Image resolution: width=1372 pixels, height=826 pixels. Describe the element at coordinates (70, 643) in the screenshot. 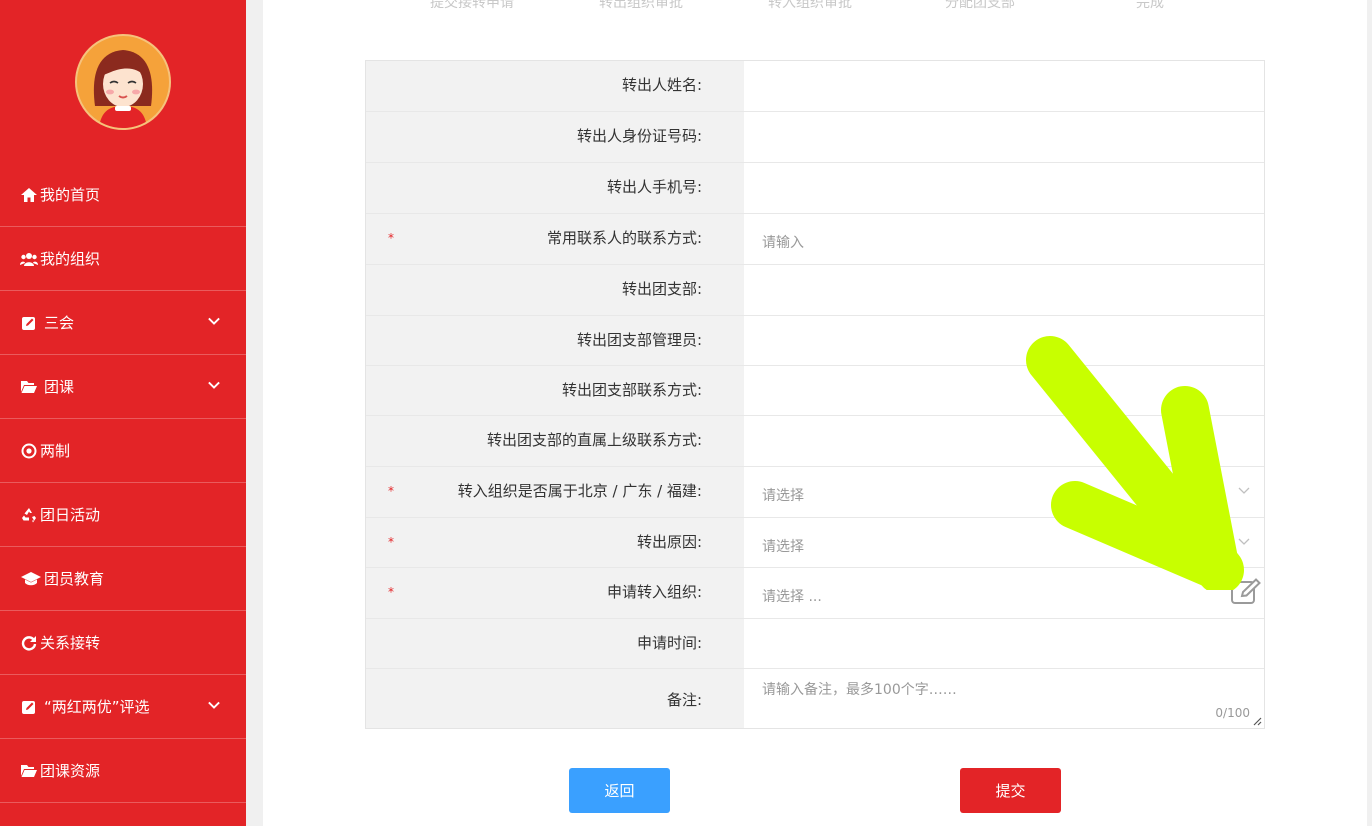

I see `sidebar-item-label: 关系接转` at that location.